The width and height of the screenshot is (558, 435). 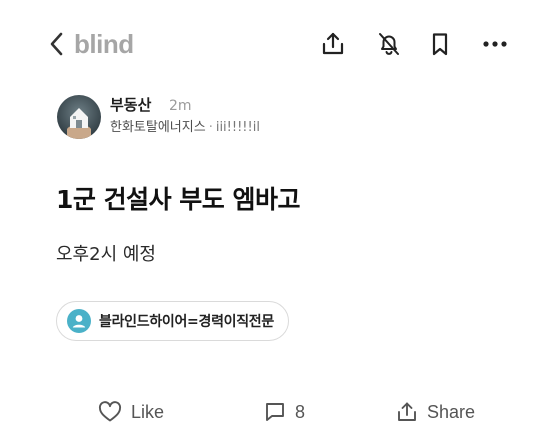 What do you see at coordinates (148, 411) in the screenshot?
I see `like-label: Like` at bounding box center [148, 411].